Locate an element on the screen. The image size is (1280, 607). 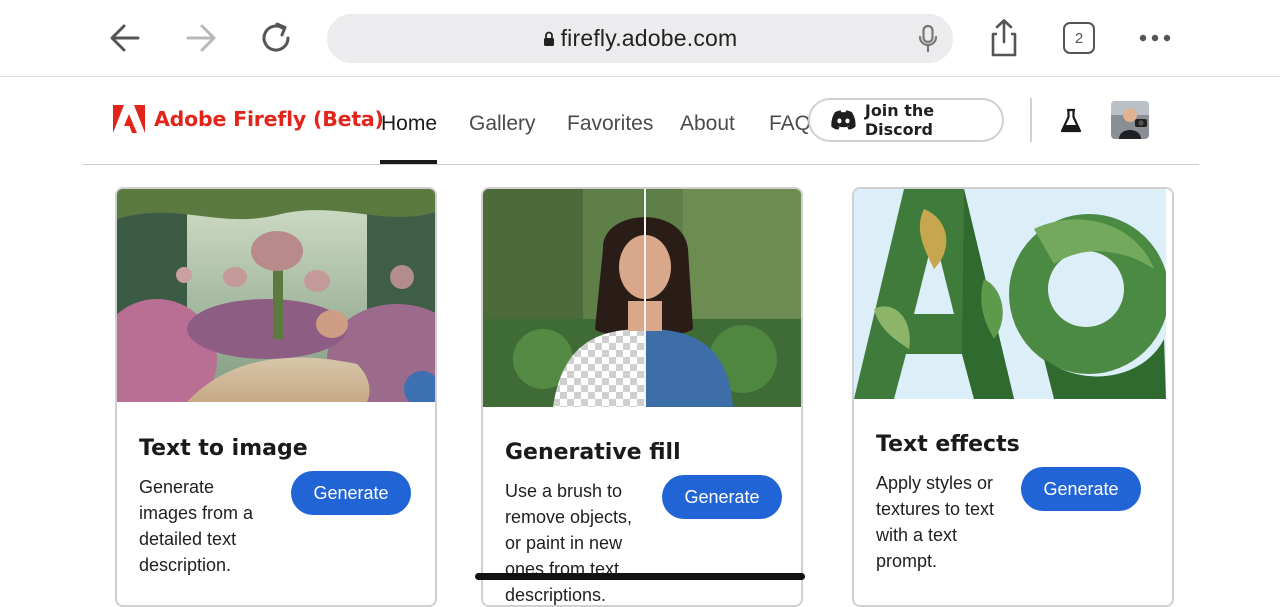
forward-button is located at coordinates (201, 38).